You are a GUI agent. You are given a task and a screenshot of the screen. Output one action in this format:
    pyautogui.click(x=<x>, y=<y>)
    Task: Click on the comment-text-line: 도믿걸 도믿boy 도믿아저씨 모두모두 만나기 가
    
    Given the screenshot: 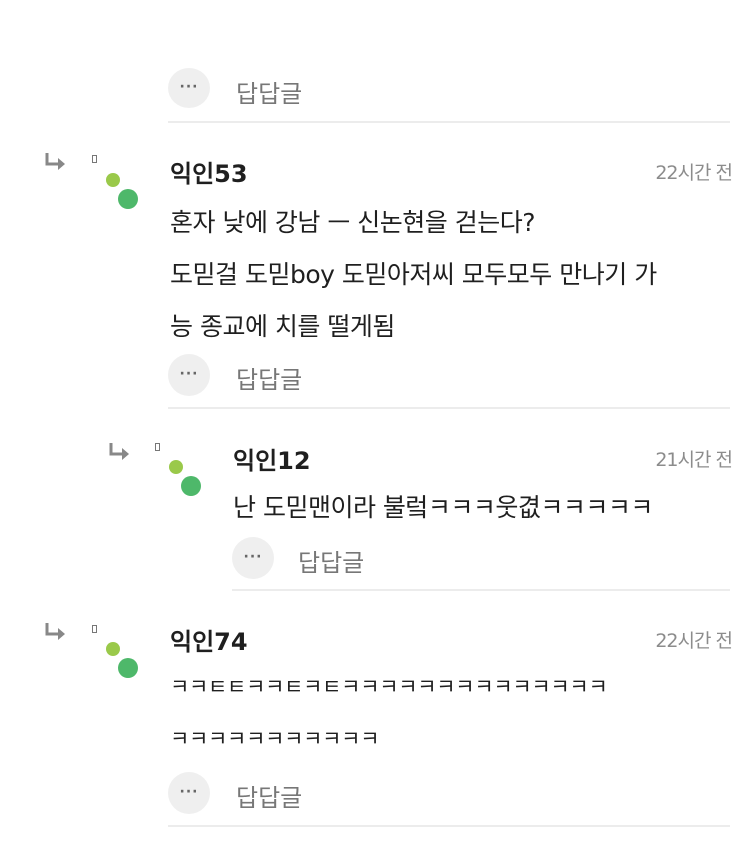 What is the action you would take?
    pyautogui.click(x=413, y=274)
    